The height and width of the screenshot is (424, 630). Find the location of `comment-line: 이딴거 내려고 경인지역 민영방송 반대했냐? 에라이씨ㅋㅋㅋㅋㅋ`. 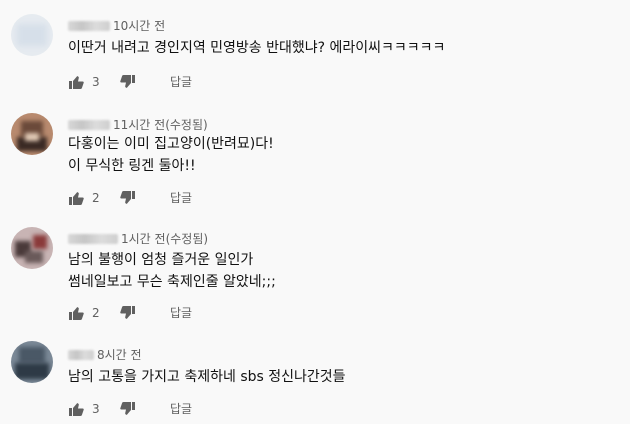

comment-line: 이딴거 내려고 경인지역 민영방송 반대했냐? 에라이씨ㅋㅋㅋㅋㅋ is located at coordinates (257, 48).